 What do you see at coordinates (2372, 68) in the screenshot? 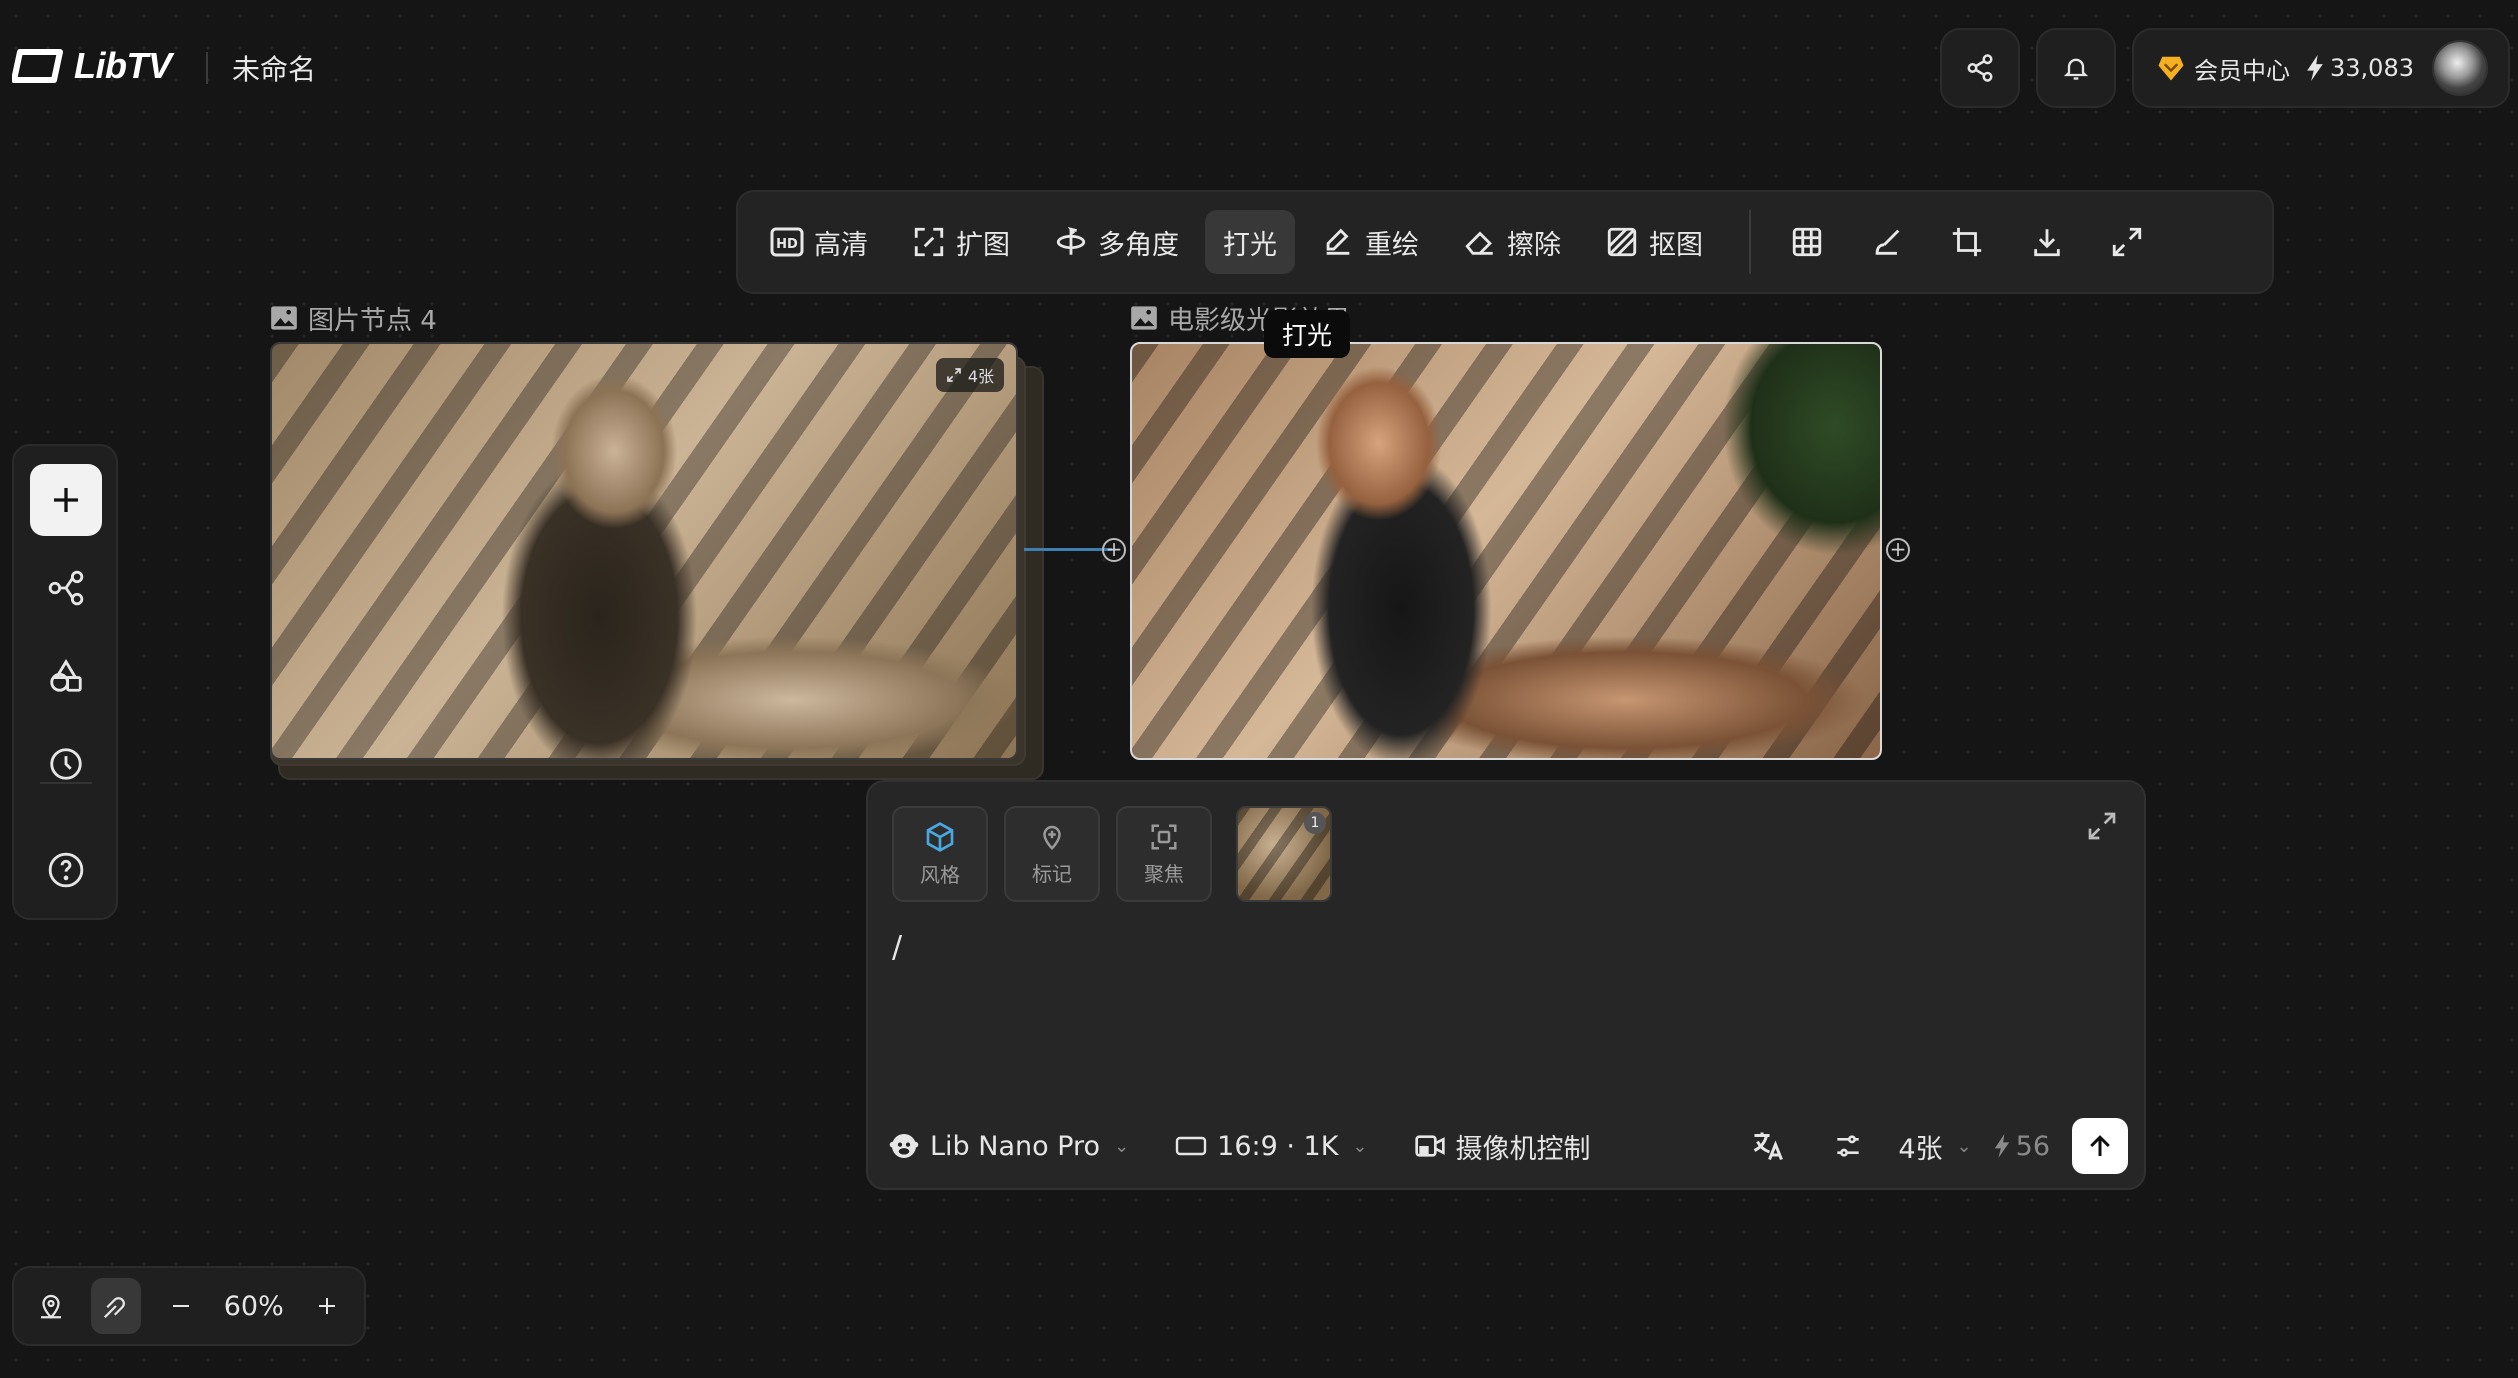
I see `points-value: 33,083` at bounding box center [2372, 68].